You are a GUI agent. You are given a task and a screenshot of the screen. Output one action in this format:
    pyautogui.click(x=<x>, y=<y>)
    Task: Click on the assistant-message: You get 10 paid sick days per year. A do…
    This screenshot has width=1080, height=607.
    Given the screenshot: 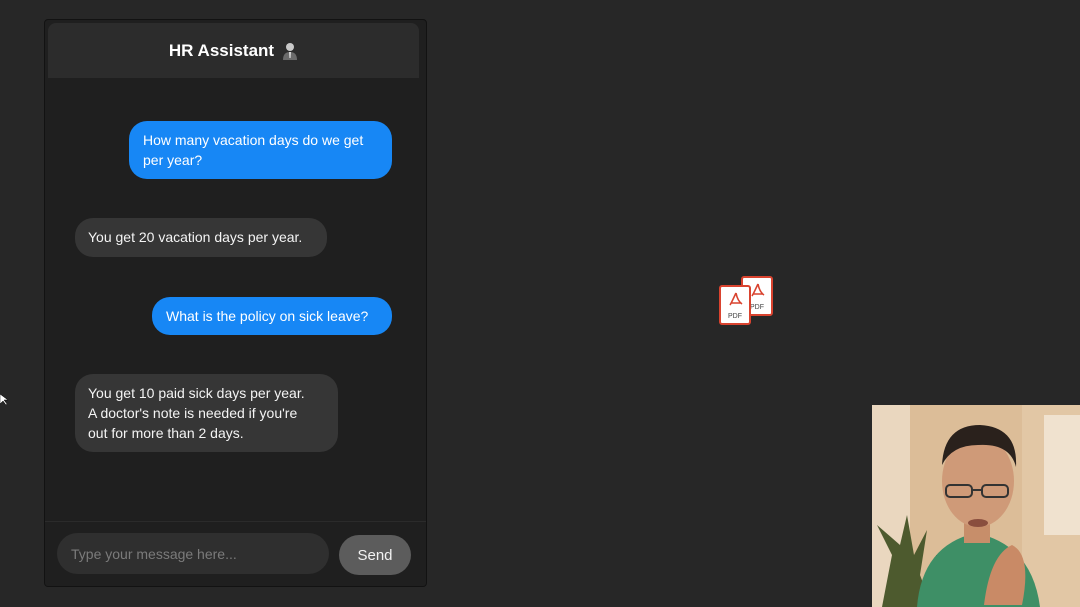 What is the action you would take?
    pyautogui.click(x=206, y=413)
    